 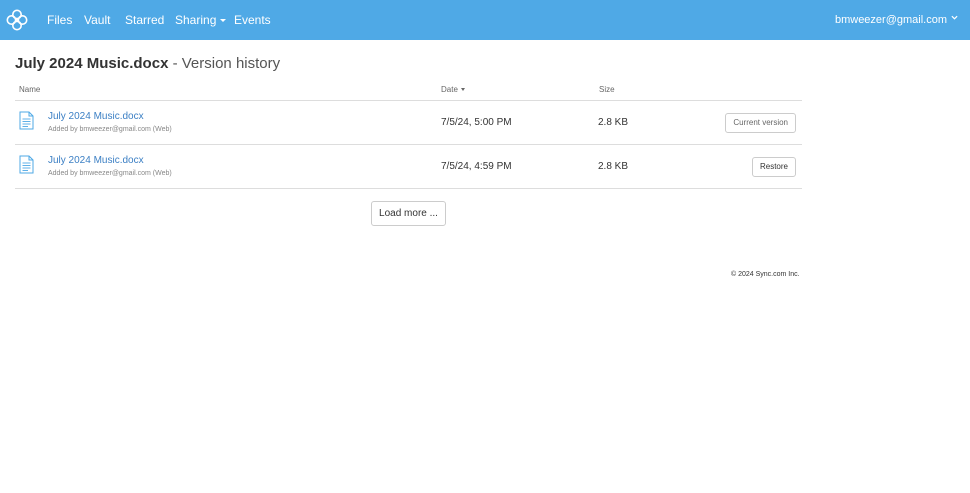 I want to click on page-title-filename: July 2024 Music.docx, so click(x=92, y=63).